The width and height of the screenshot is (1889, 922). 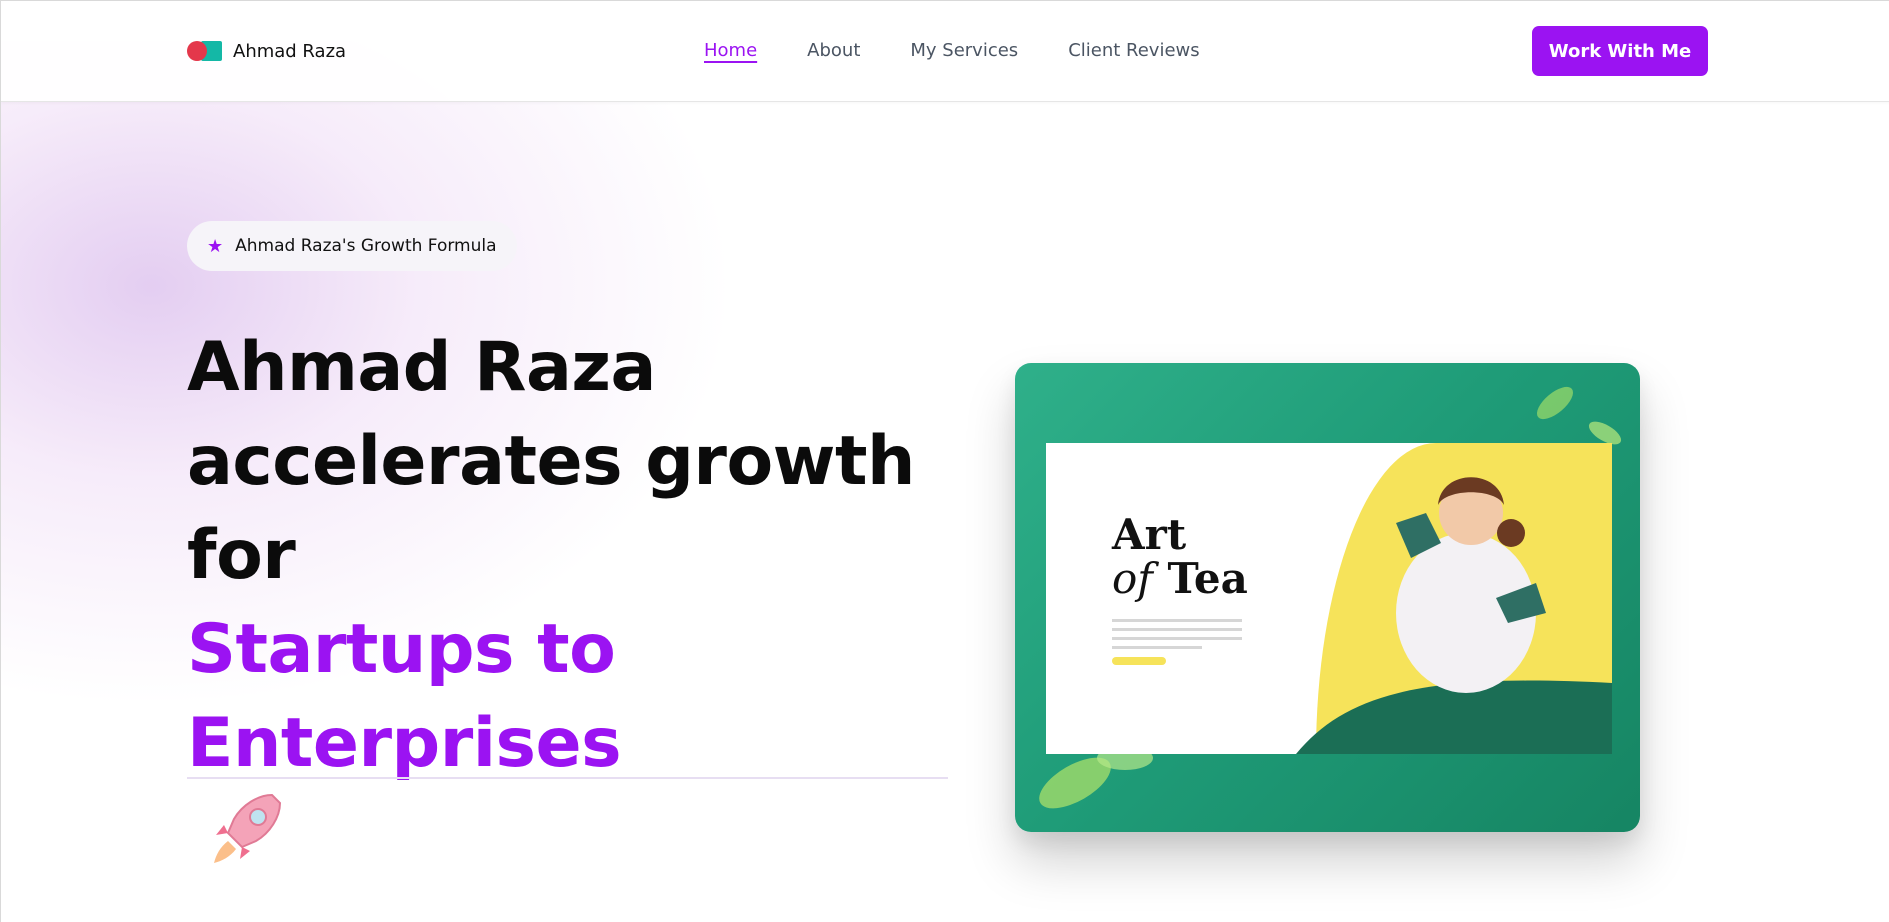 I want to click on rocket-icon, so click(x=248, y=828).